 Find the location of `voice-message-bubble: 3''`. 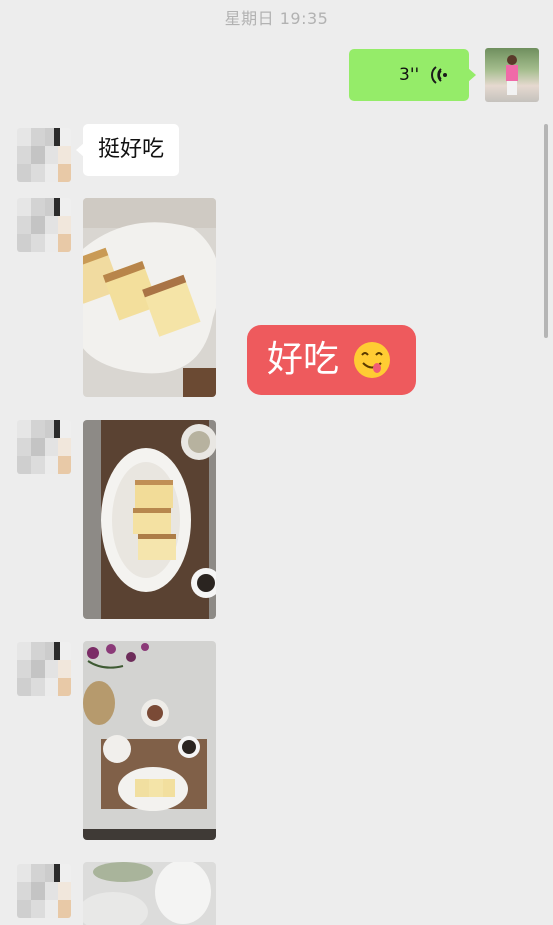

voice-message-bubble: 3'' is located at coordinates (412, 75).